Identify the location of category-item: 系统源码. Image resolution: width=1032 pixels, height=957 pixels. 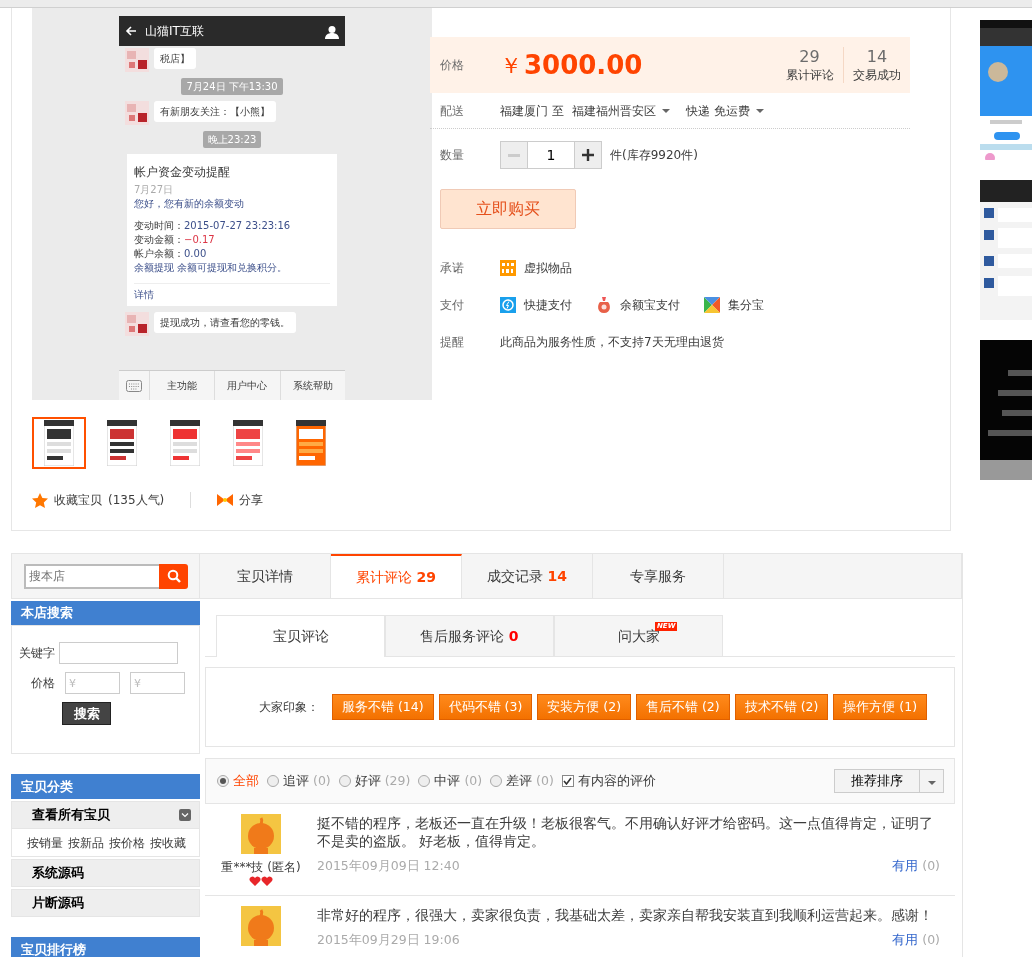
(105, 873).